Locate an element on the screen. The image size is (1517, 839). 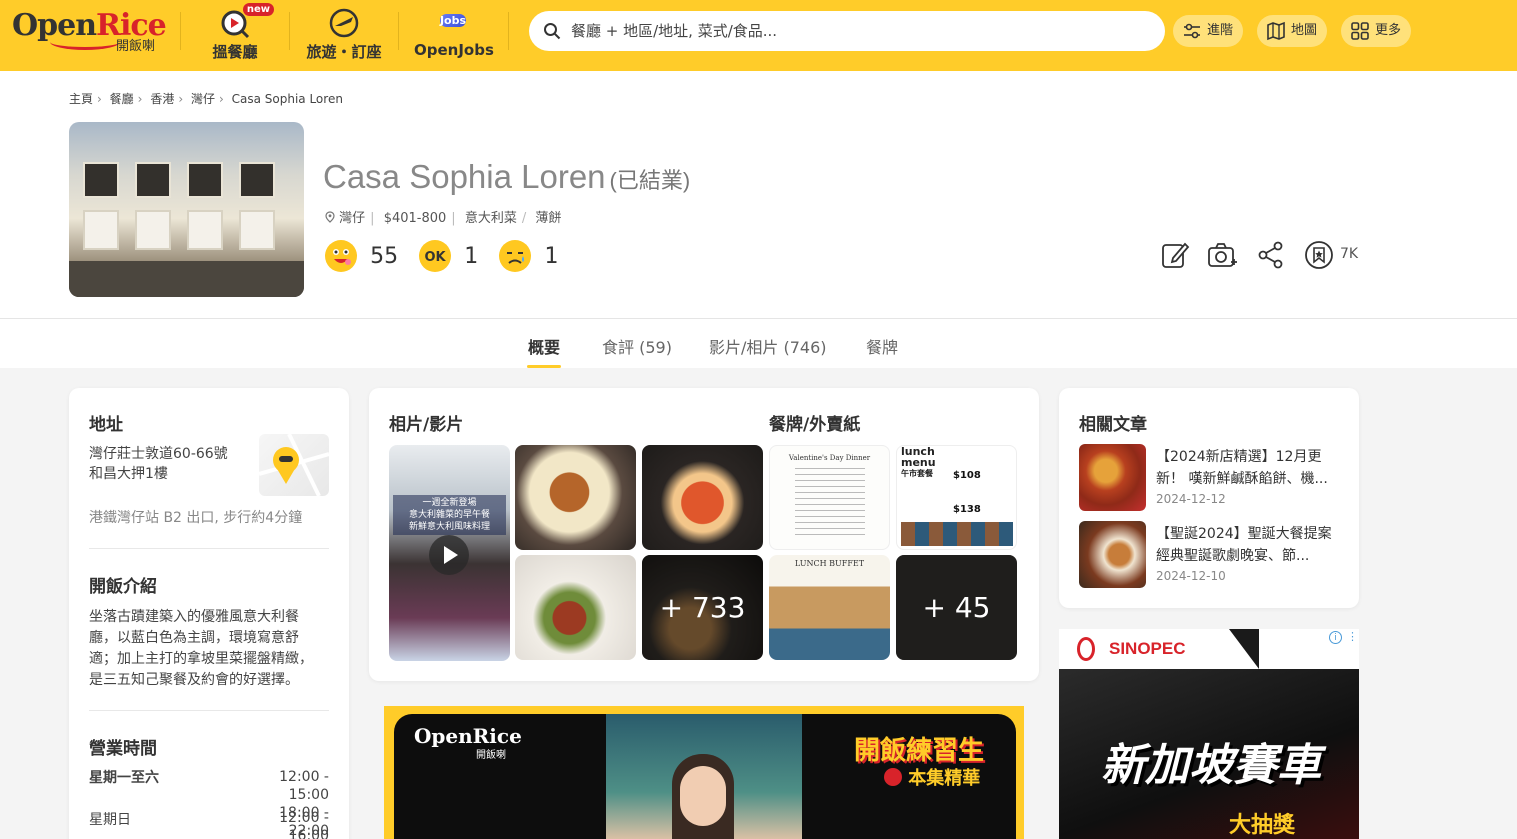
photos-more-count: + 733 is located at coordinates (702, 607).